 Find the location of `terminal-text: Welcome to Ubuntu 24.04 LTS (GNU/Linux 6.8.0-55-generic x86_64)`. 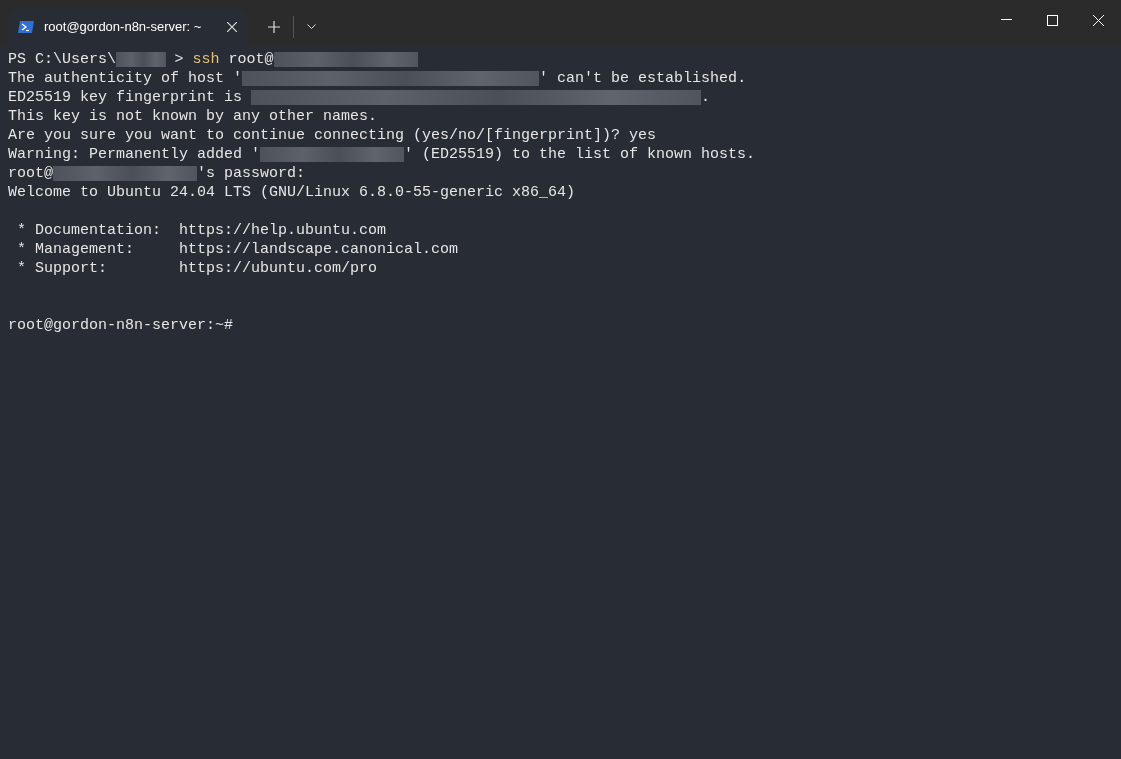

terminal-text: Welcome to Ubuntu 24.04 LTS (GNU/Linux 6.8.0-55-generic x86_64) is located at coordinates (292, 192).